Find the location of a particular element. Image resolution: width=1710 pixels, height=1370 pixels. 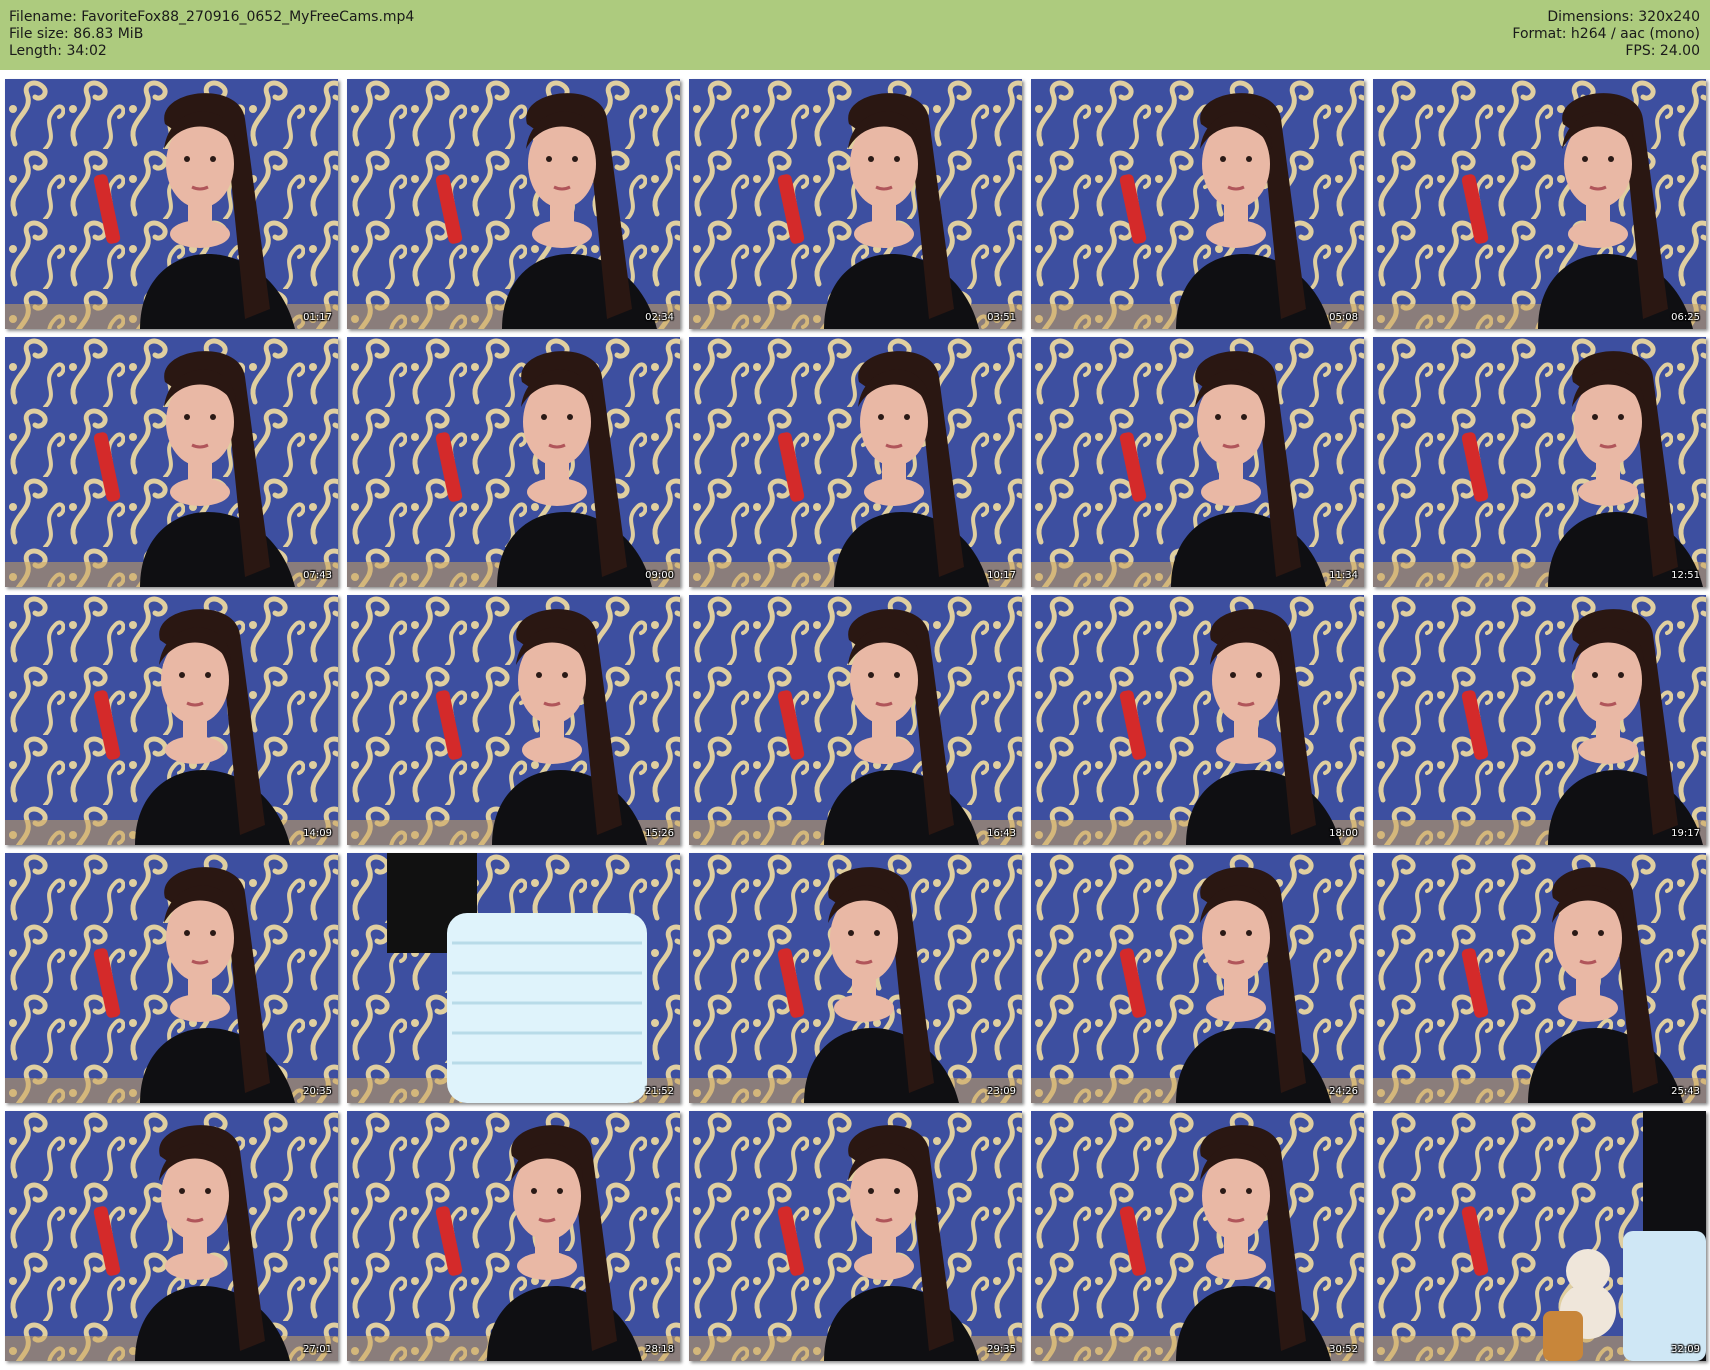

video-thumbnail: 32:09 is located at coordinates (1539, 1236).